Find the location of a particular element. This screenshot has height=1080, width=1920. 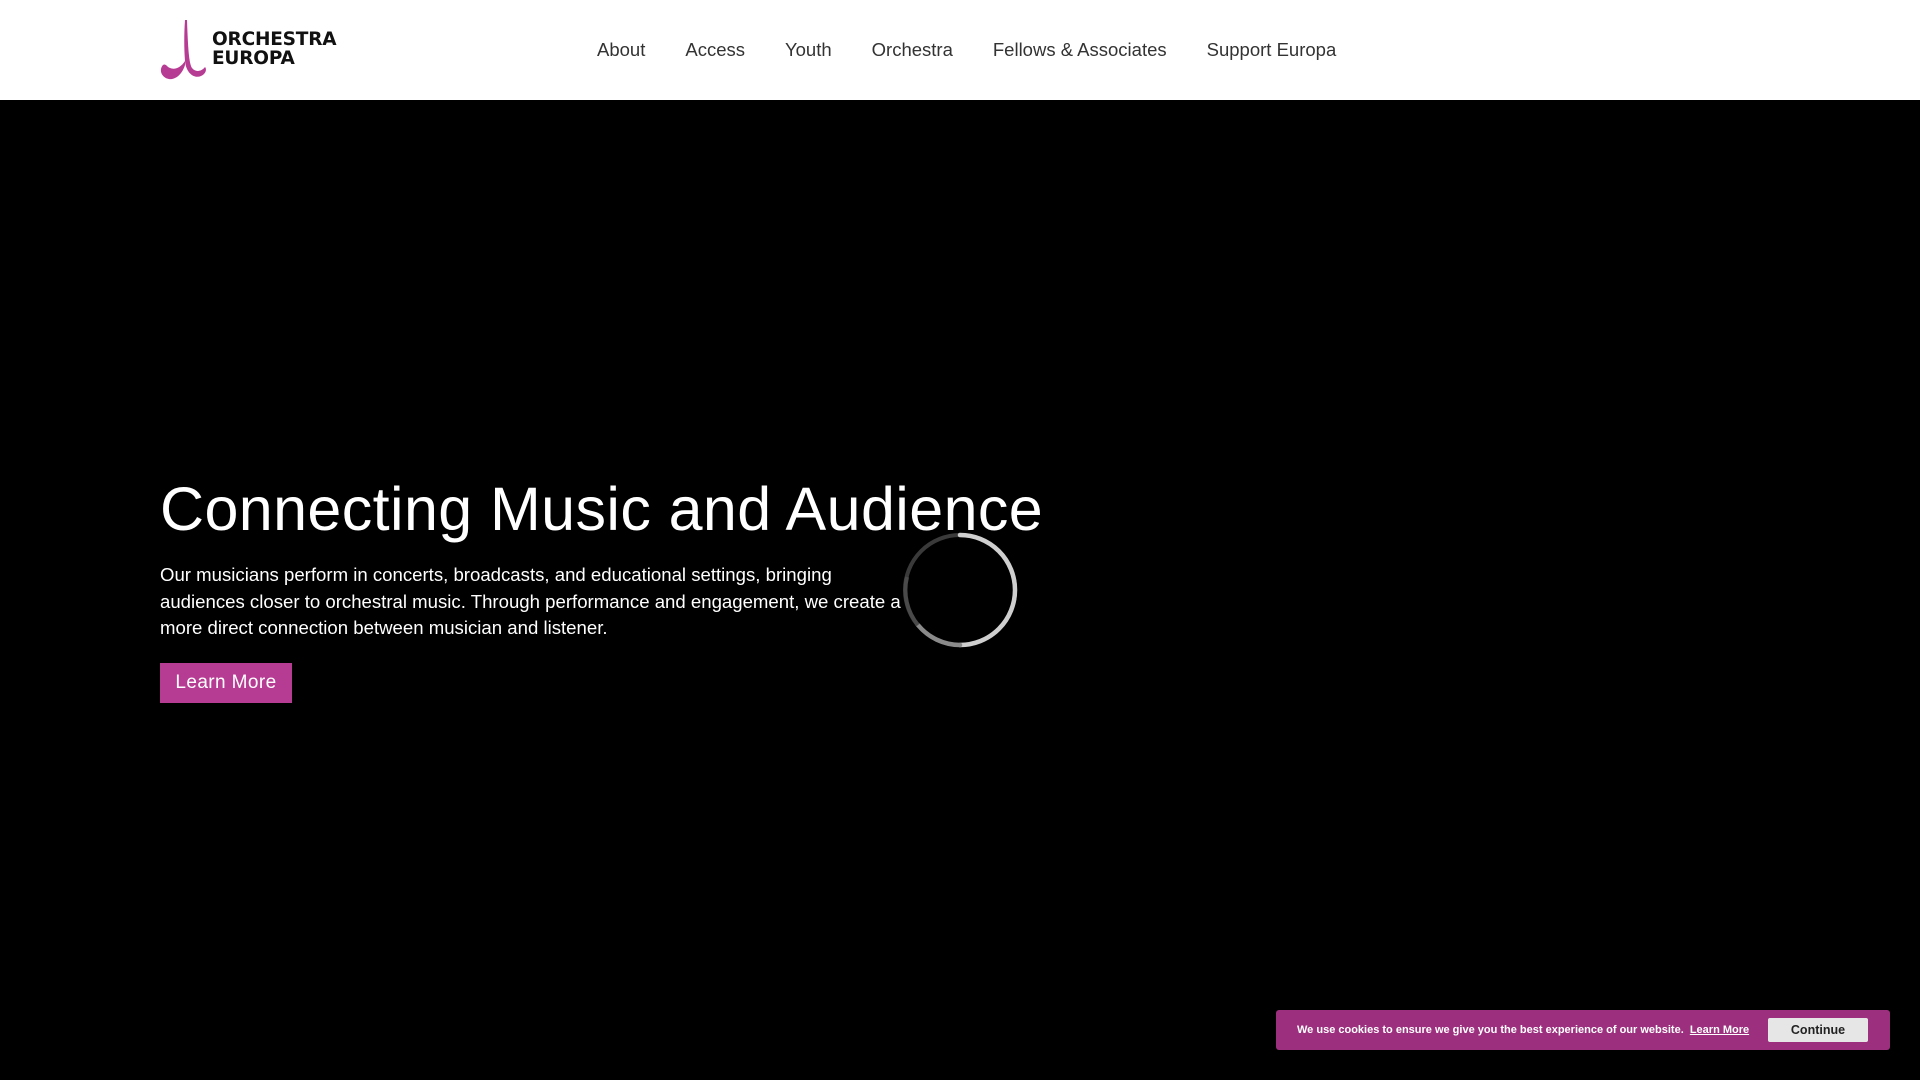

nav-item-fellows-associates: Fellows & Associates is located at coordinates (1080, 50).